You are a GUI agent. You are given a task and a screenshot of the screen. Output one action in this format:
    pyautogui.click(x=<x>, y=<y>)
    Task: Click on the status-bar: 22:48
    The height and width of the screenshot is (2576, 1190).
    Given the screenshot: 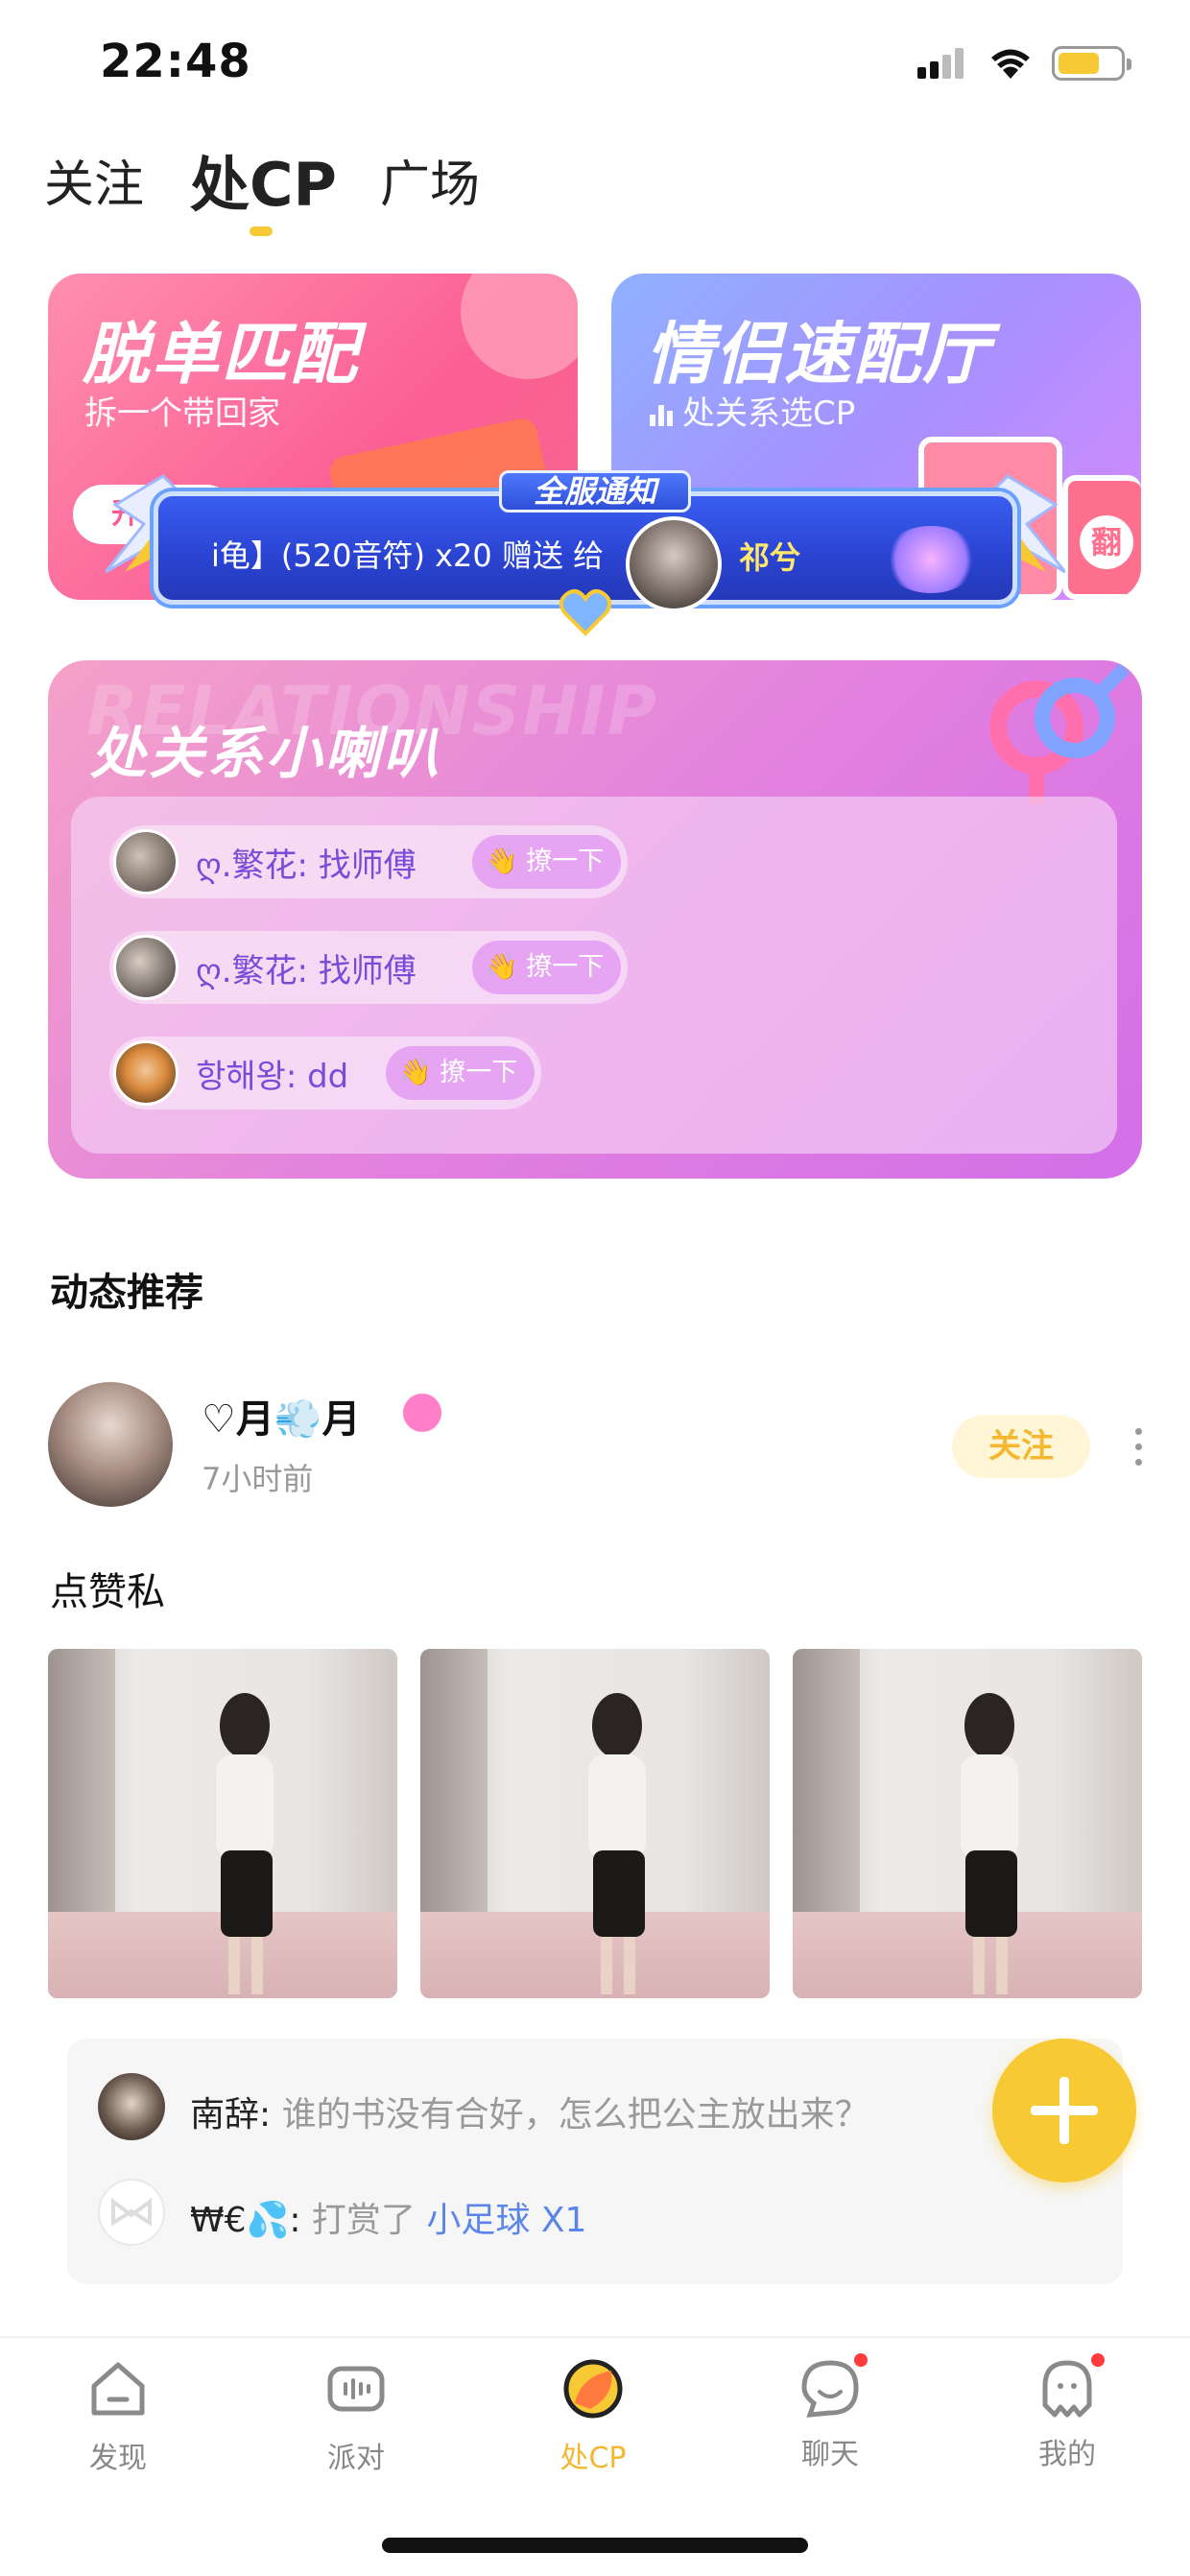 What is the action you would take?
    pyautogui.click(x=595, y=62)
    